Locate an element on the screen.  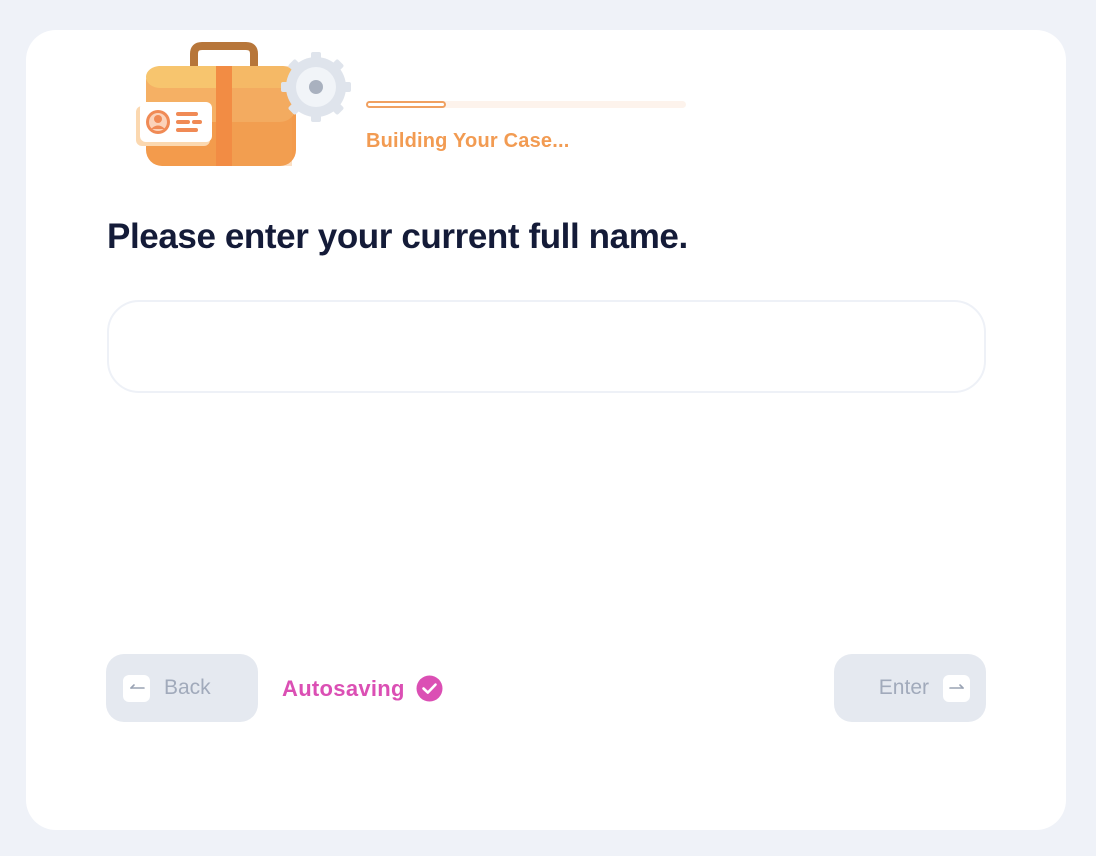
enter-button: Enter is located at coordinates (910, 688).